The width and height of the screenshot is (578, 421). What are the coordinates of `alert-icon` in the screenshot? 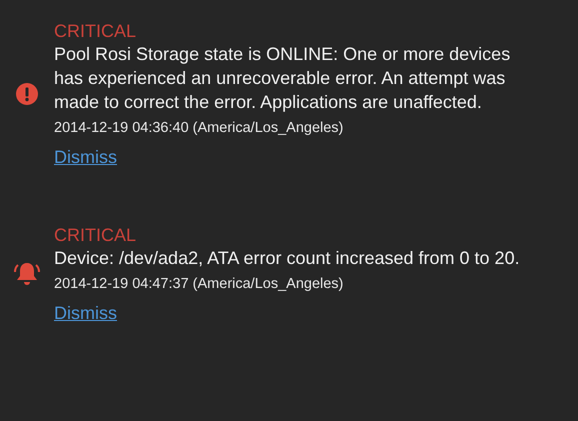 It's located at (27, 94).